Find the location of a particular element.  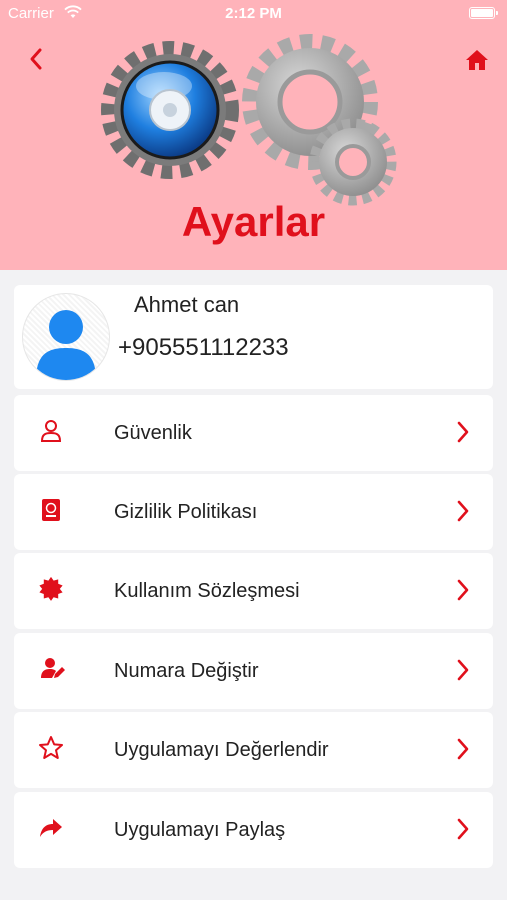

user-avatar-icon is located at coordinates (66, 337).